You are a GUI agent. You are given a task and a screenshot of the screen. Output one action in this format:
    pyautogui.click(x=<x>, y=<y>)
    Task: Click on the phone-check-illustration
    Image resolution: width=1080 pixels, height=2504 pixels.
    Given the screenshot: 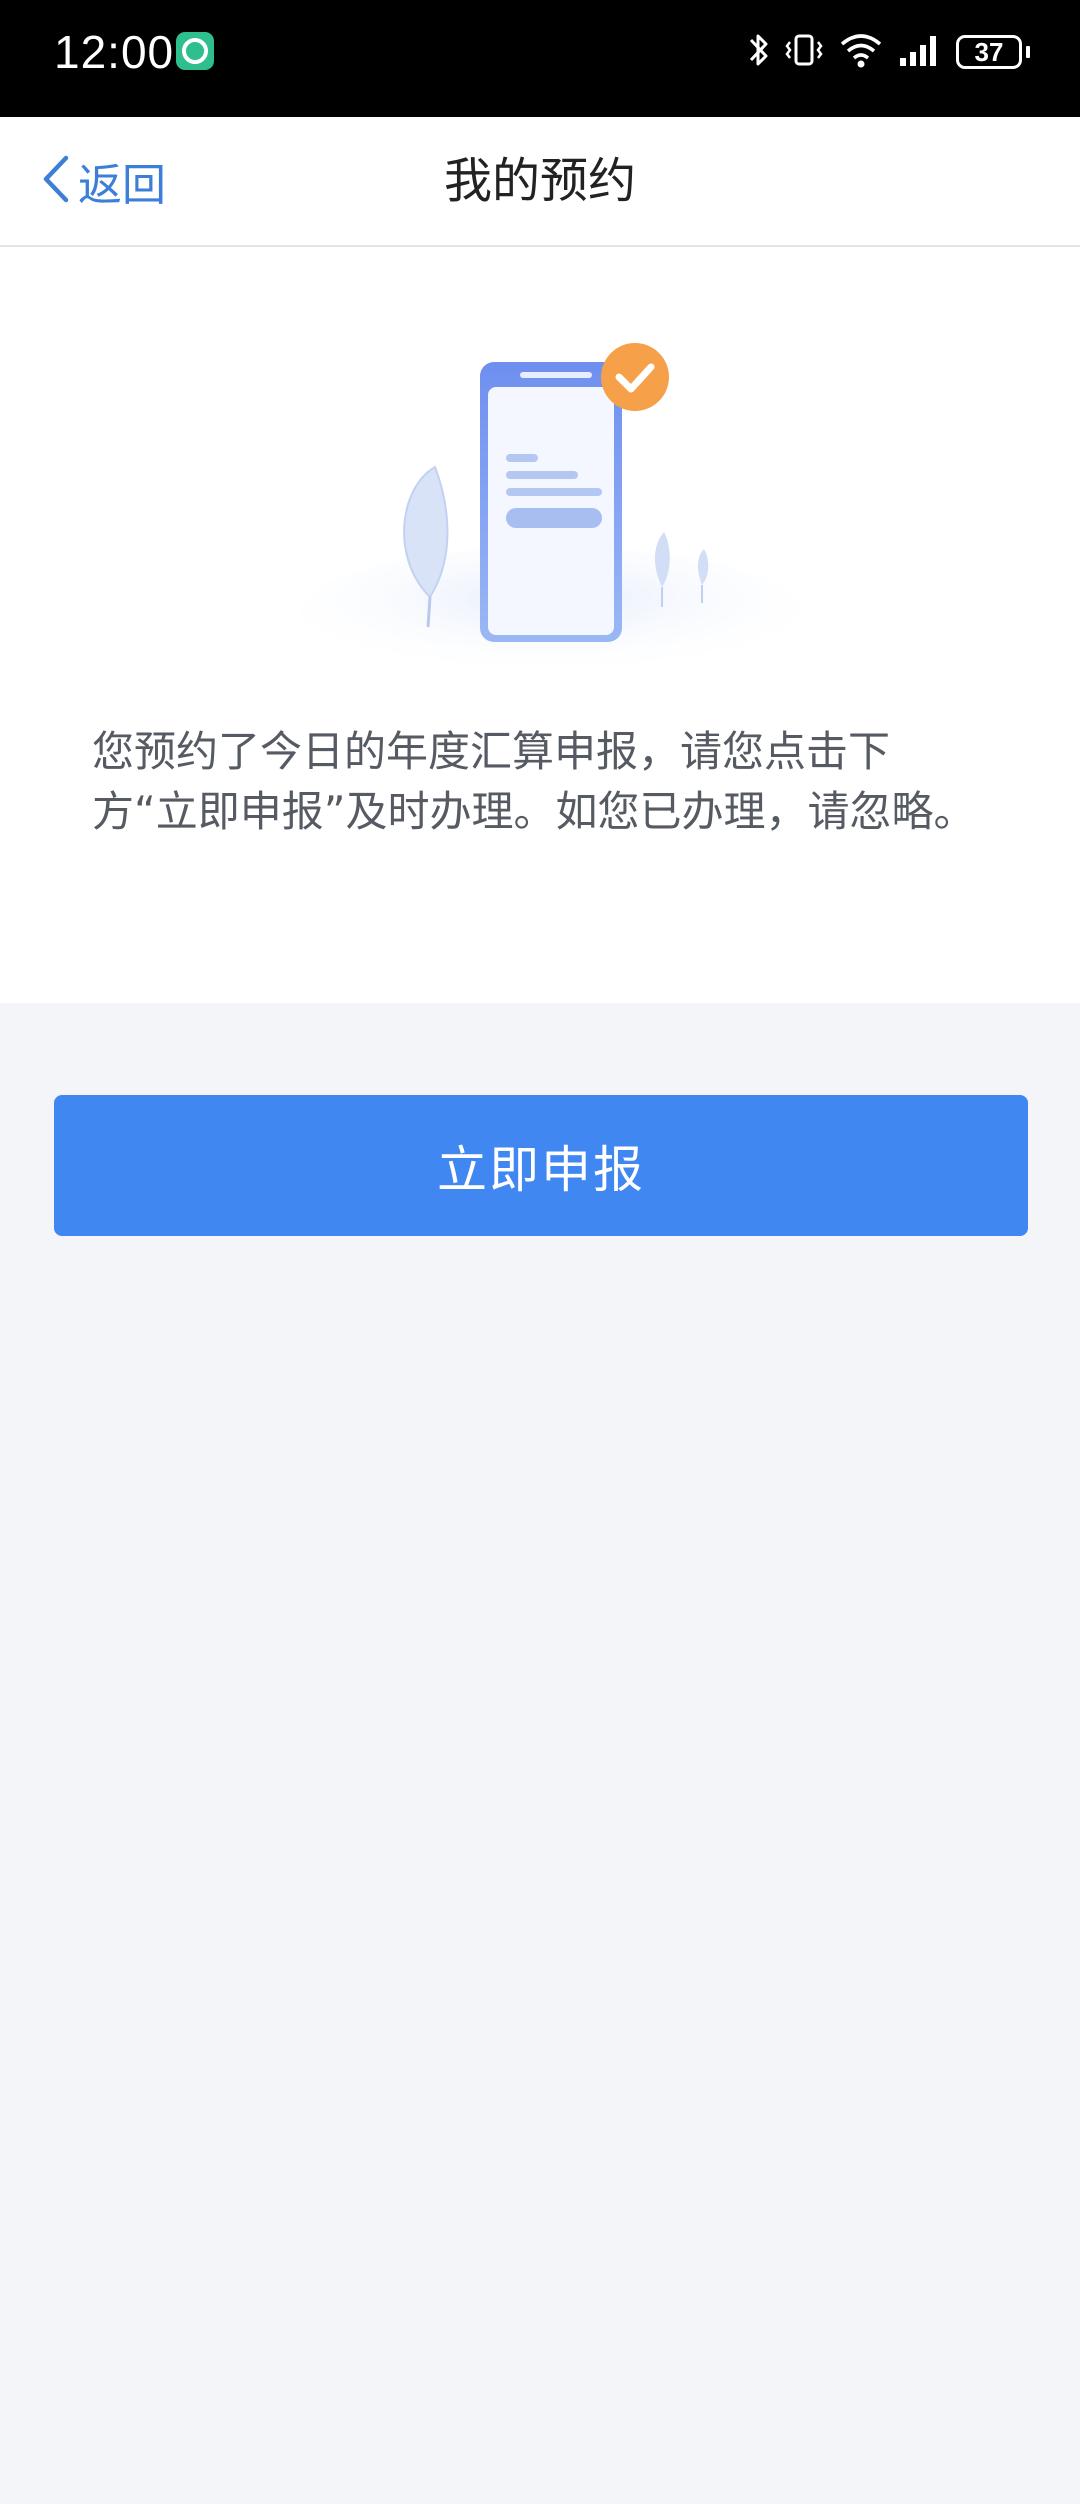 What is the action you would take?
    pyautogui.click(x=550, y=502)
    